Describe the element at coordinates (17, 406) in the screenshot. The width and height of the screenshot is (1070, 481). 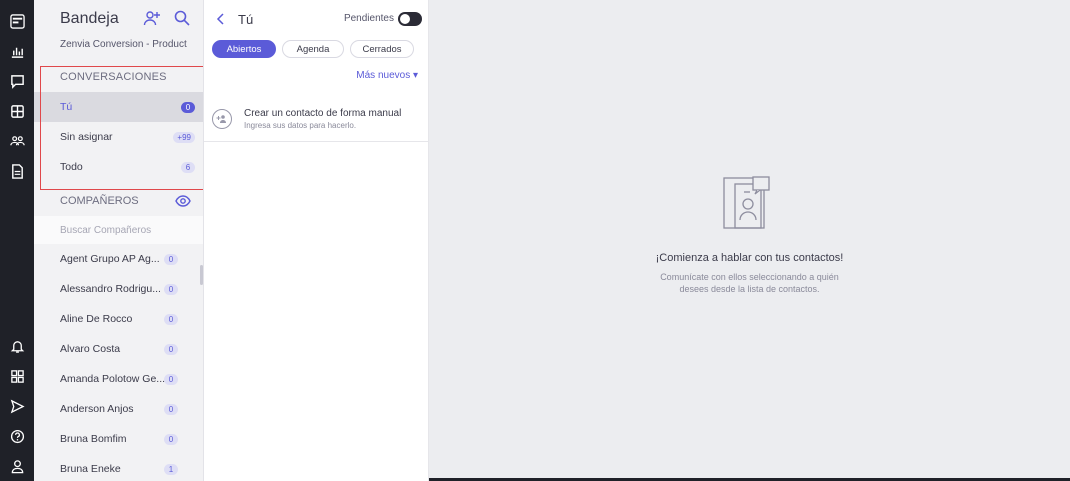
I see `send-icon` at that location.